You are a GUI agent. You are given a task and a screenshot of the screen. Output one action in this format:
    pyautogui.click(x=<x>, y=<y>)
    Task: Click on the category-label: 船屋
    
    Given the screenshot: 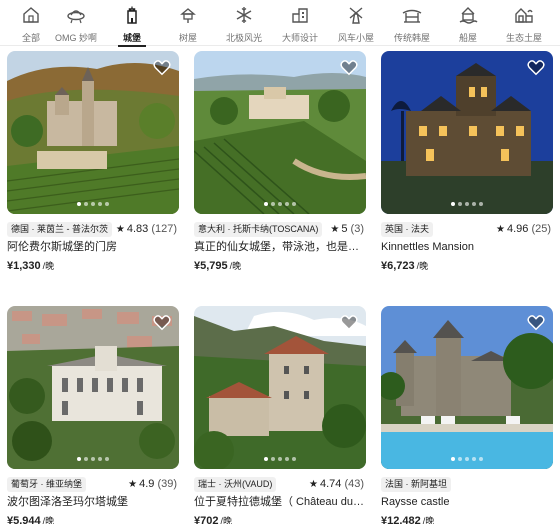 What is the action you would take?
    pyautogui.click(x=467, y=38)
    